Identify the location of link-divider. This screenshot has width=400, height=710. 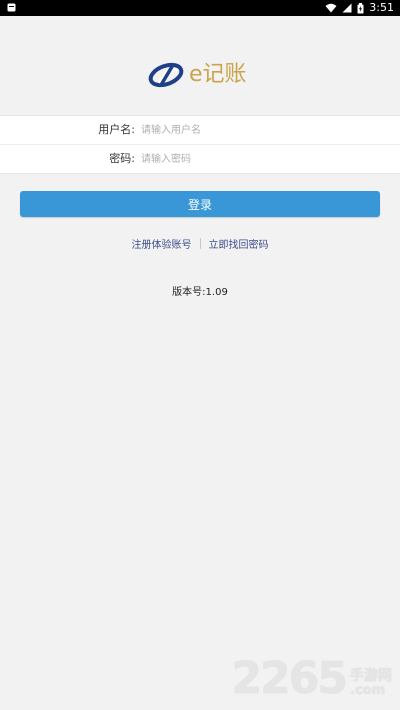
(200, 243).